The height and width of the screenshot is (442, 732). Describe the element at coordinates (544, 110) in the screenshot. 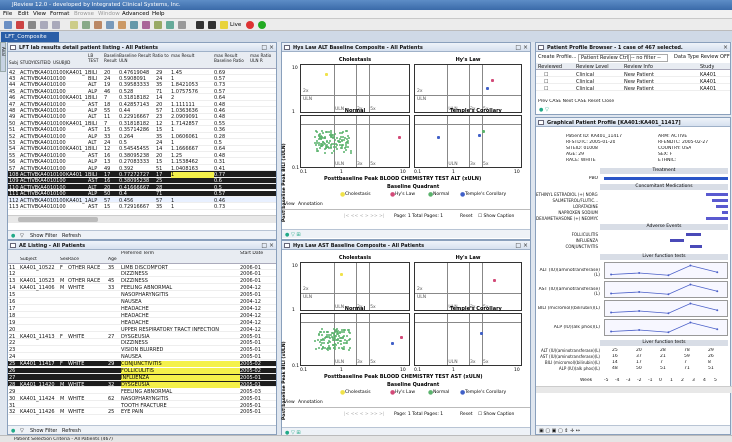

I see `settings-icon: ● ▽` at that location.